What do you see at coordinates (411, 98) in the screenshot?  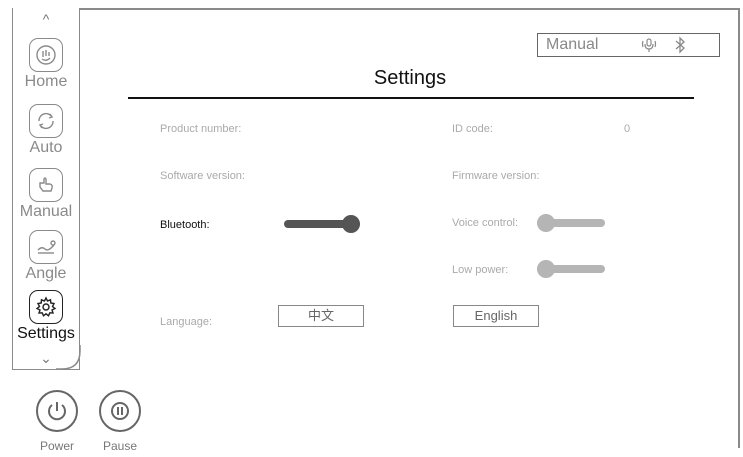 I see `title-divider` at bounding box center [411, 98].